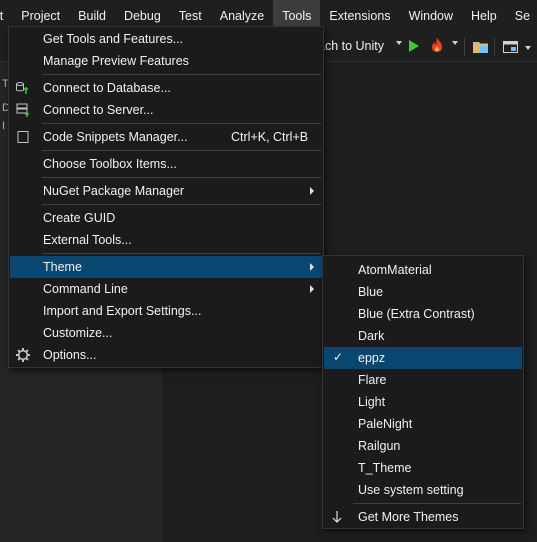 The width and height of the screenshot is (537, 542). What do you see at coordinates (385, 424) in the screenshot?
I see `menu-item-label: PaleNight` at bounding box center [385, 424].